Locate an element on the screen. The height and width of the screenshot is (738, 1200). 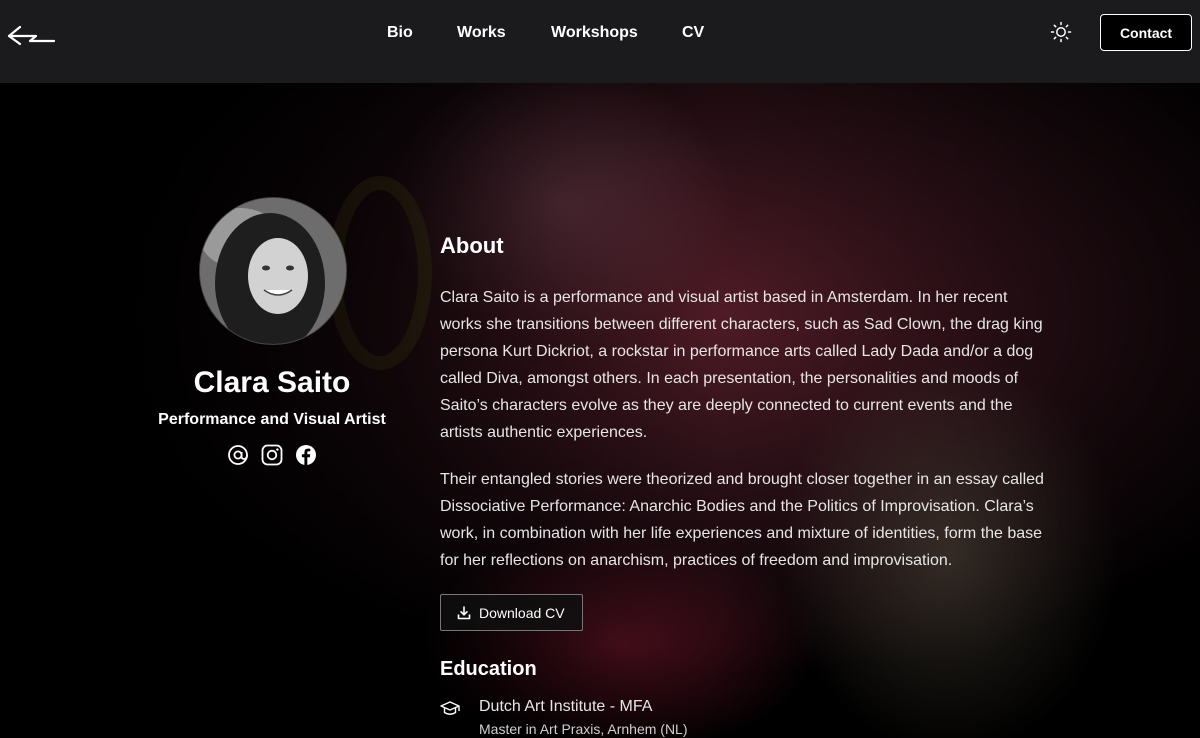
education-item-subtitle: Master in Art Praxis, Arnhem (NL) is located at coordinates (583, 729).